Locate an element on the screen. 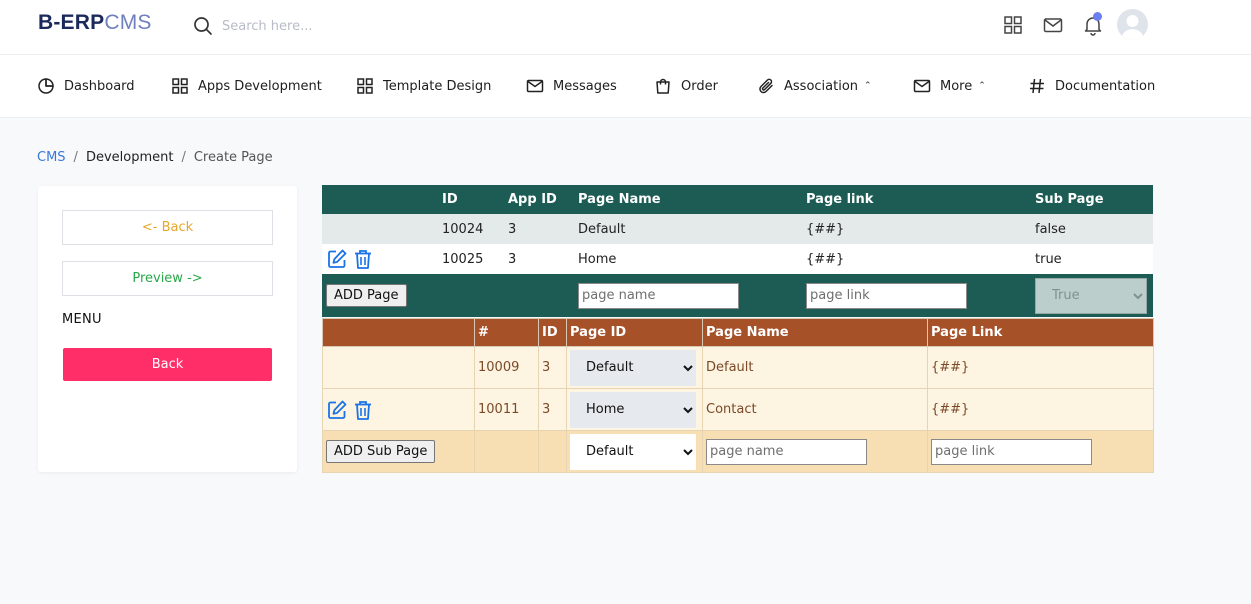  add-sub-page-row: ADD Sub Page Default is located at coordinates (738, 451).